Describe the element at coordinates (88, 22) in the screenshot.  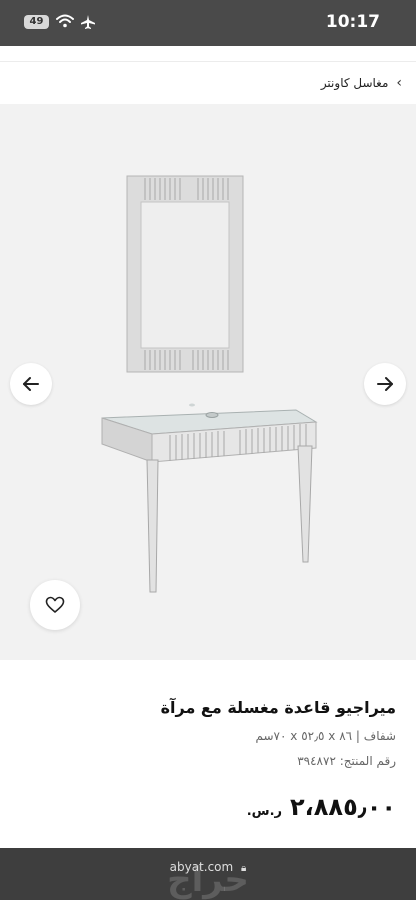
I see `airplane-icon` at that location.